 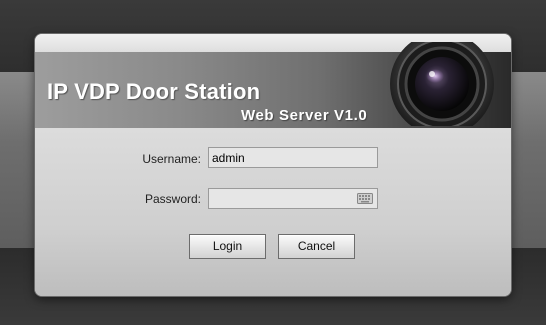 What do you see at coordinates (227, 246) in the screenshot?
I see `login-button: Login` at bounding box center [227, 246].